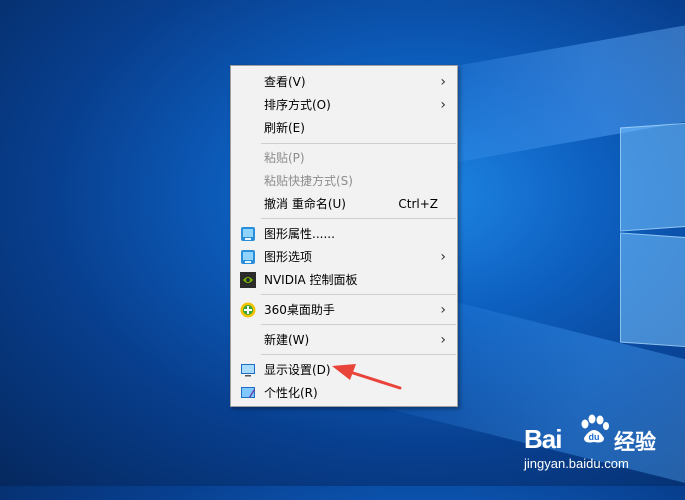 Image resolution: width=685 pixels, height=500 pixels. I want to click on watermark-logo-text: Bai, so click(543, 439).